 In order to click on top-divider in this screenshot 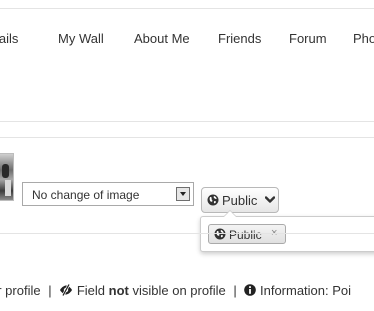, I will do `click(187, 8)`.